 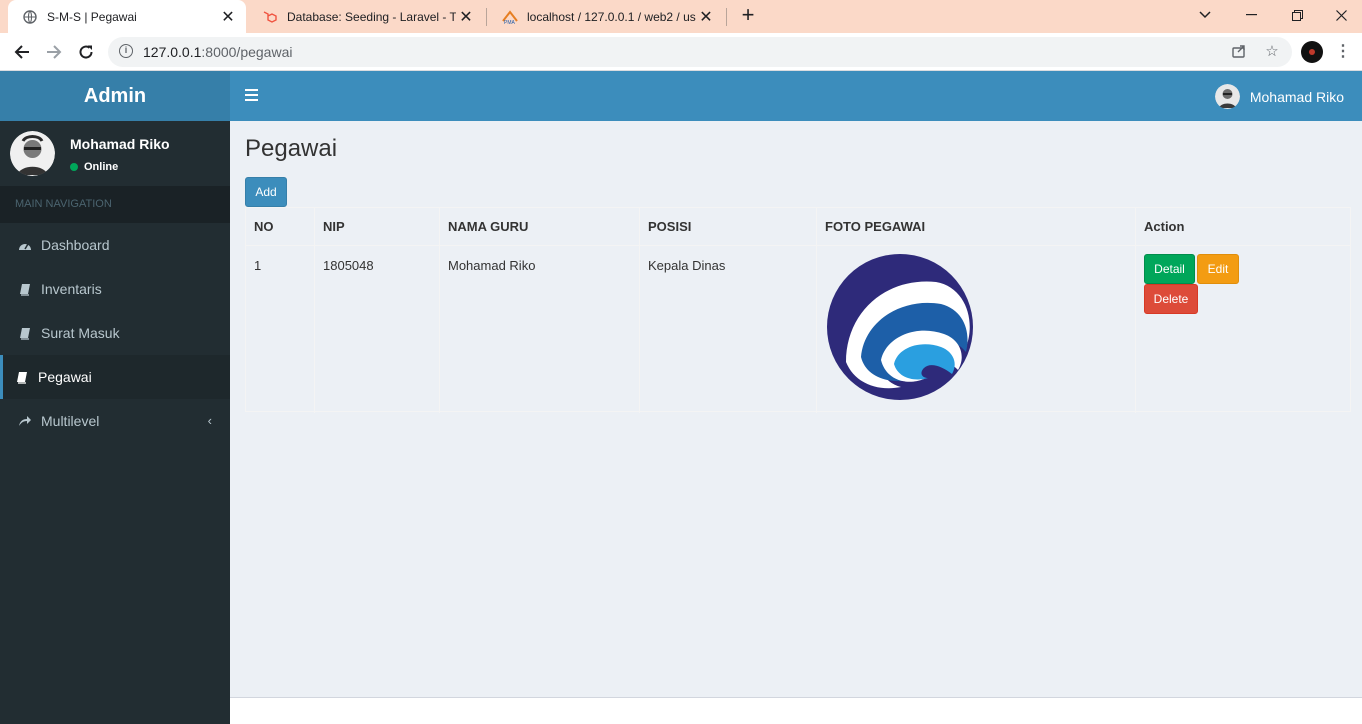 I want to click on browser-tab-active: S-M-S | Pegawai ✕, so click(x=127, y=16).